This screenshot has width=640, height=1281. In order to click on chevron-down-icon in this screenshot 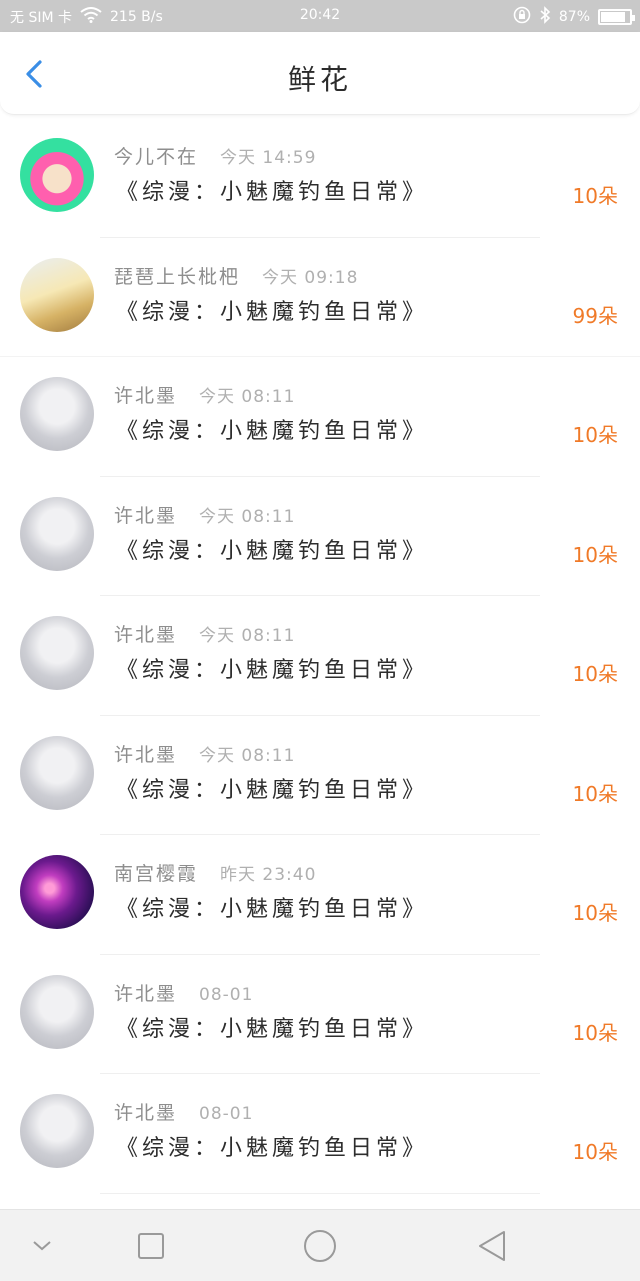, I will do `click(42, 1246)`.